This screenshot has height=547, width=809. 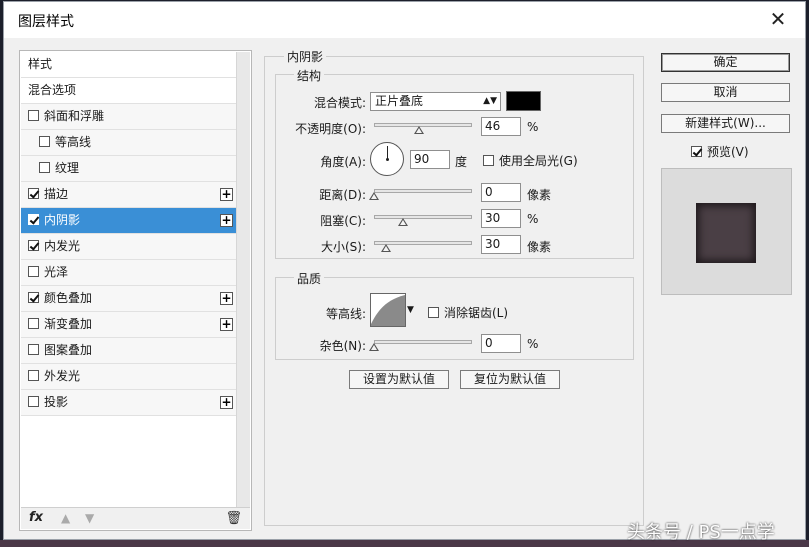 I want to click on distance-slider, so click(x=423, y=191).